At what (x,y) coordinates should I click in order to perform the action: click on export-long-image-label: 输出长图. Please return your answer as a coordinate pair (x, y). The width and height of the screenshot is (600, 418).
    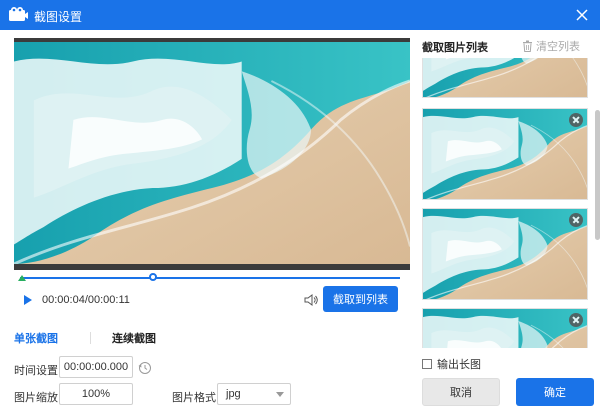
    Looking at the image, I should click on (459, 365).